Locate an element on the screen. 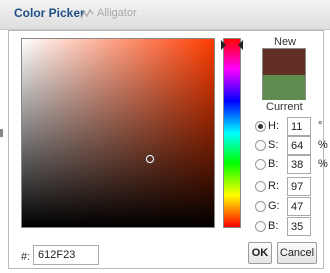 The image size is (330, 273). saturation-label: S: is located at coordinates (273, 145).